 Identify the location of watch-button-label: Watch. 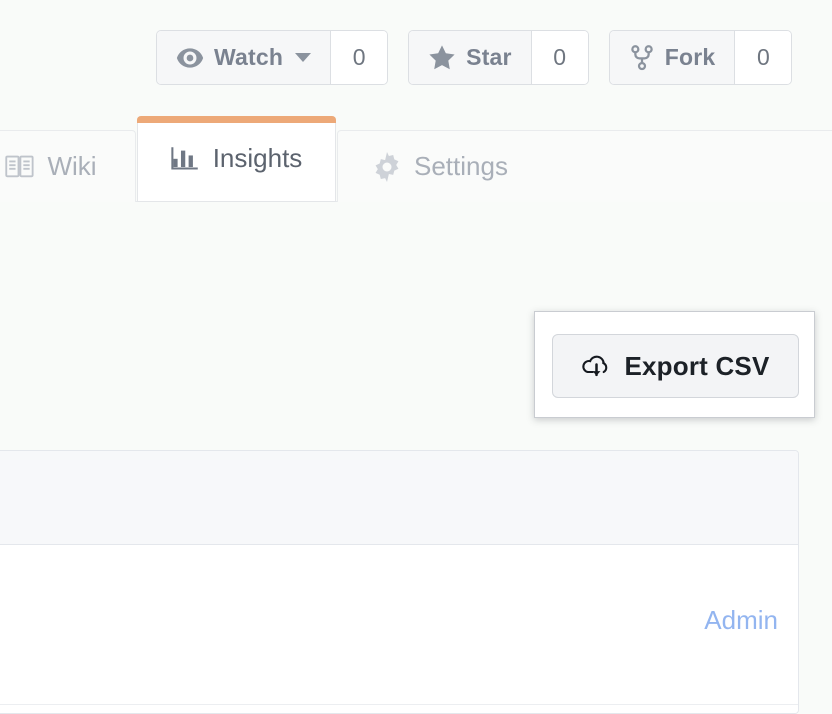
(249, 57).